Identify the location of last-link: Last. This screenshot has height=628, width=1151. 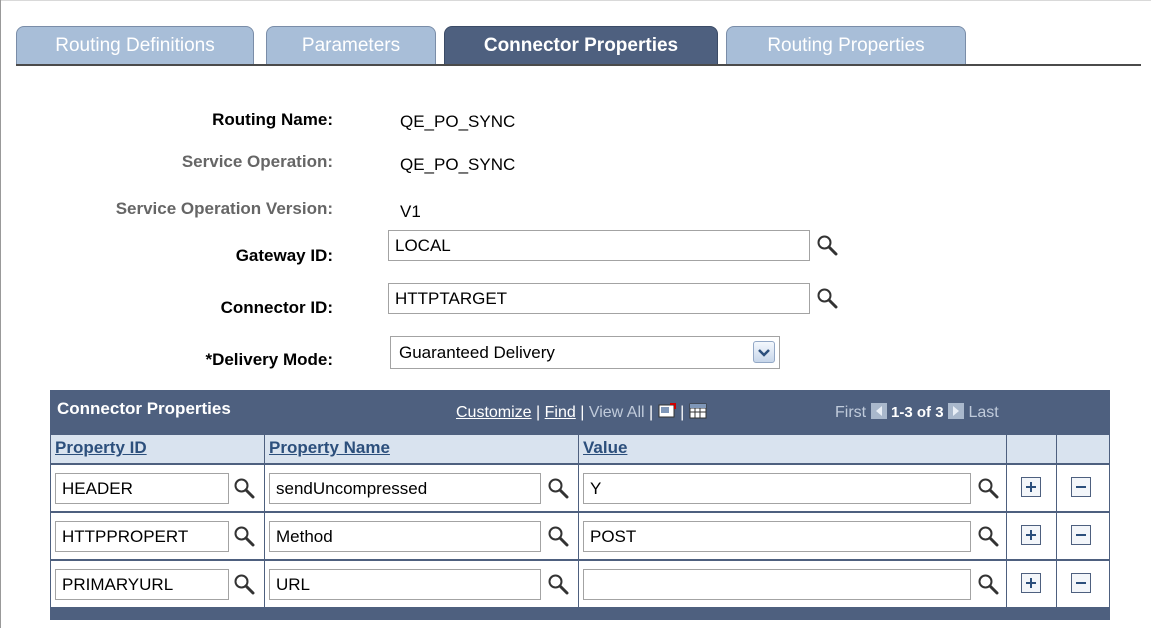
(983, 412).